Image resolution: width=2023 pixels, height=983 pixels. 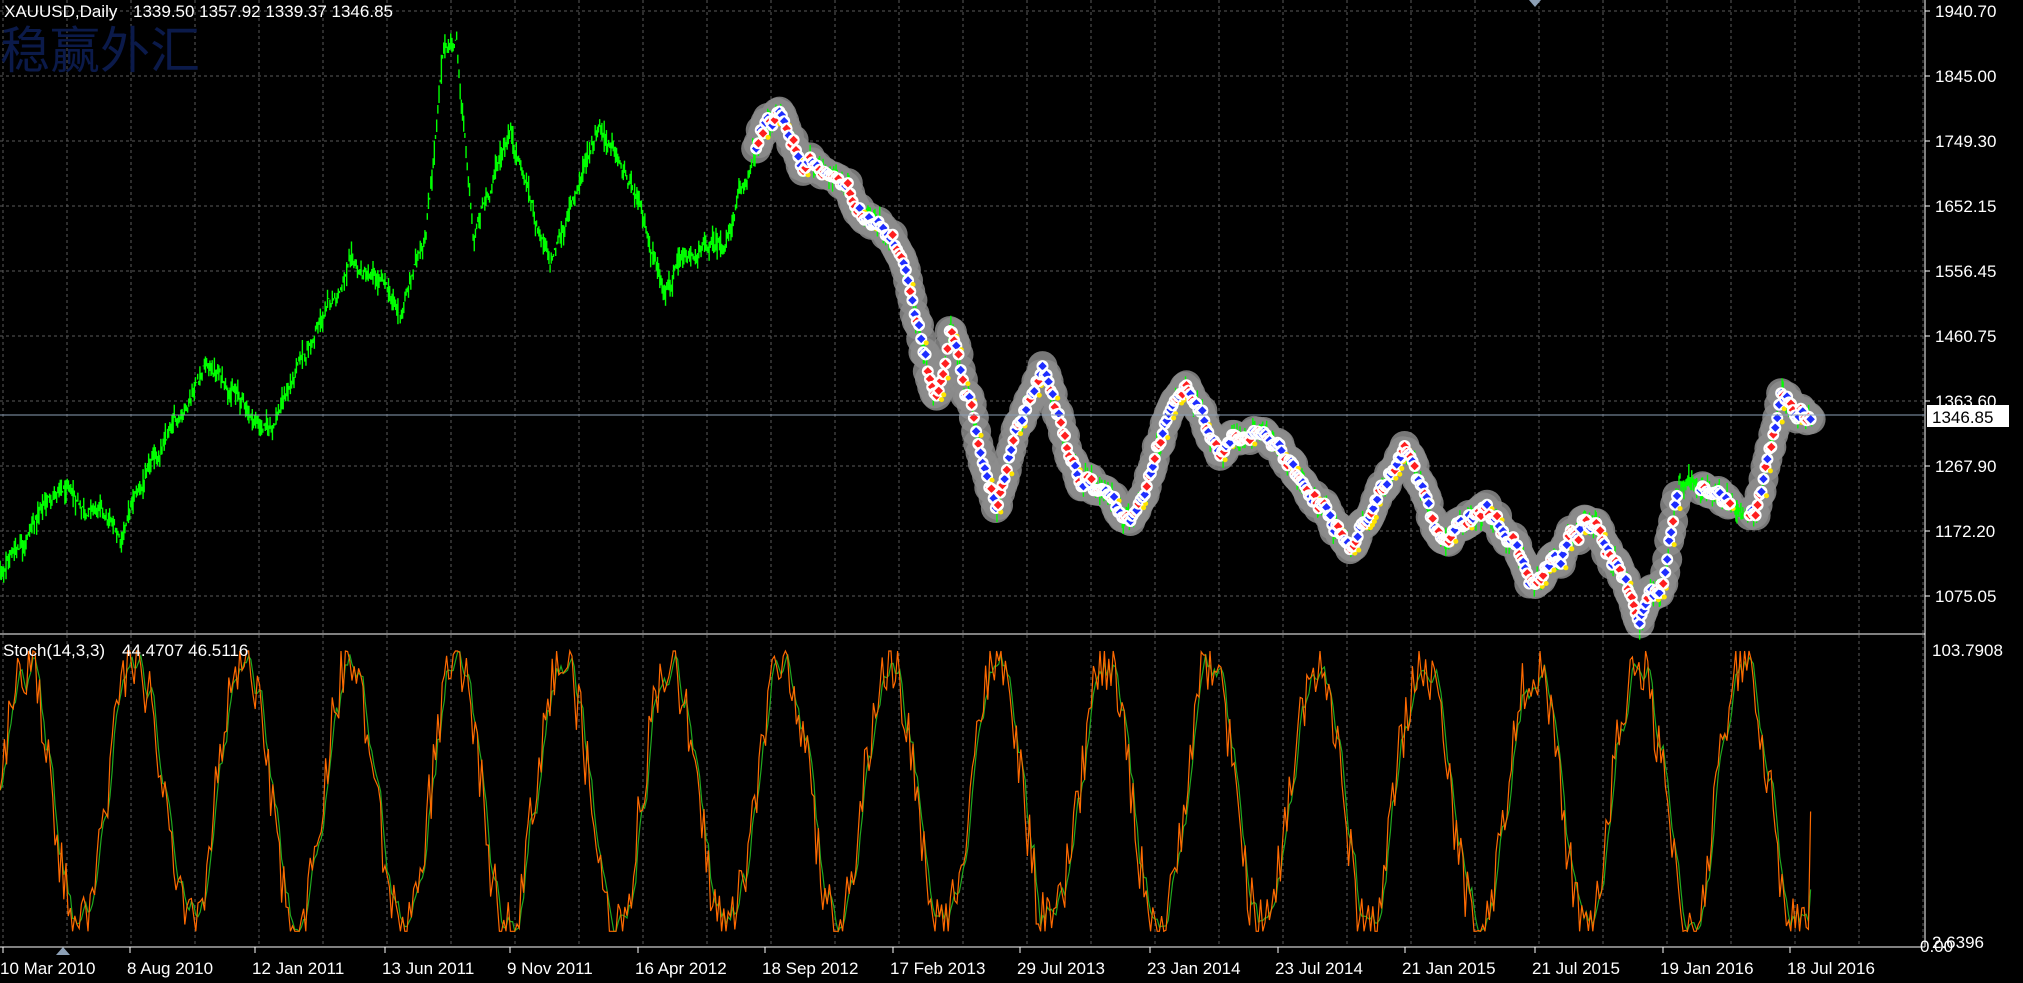 What do you see at coordinates (1965, 466) in the screenshot?
I see `price-tick-label: 1267.90` at bounding box center [1965, 466].